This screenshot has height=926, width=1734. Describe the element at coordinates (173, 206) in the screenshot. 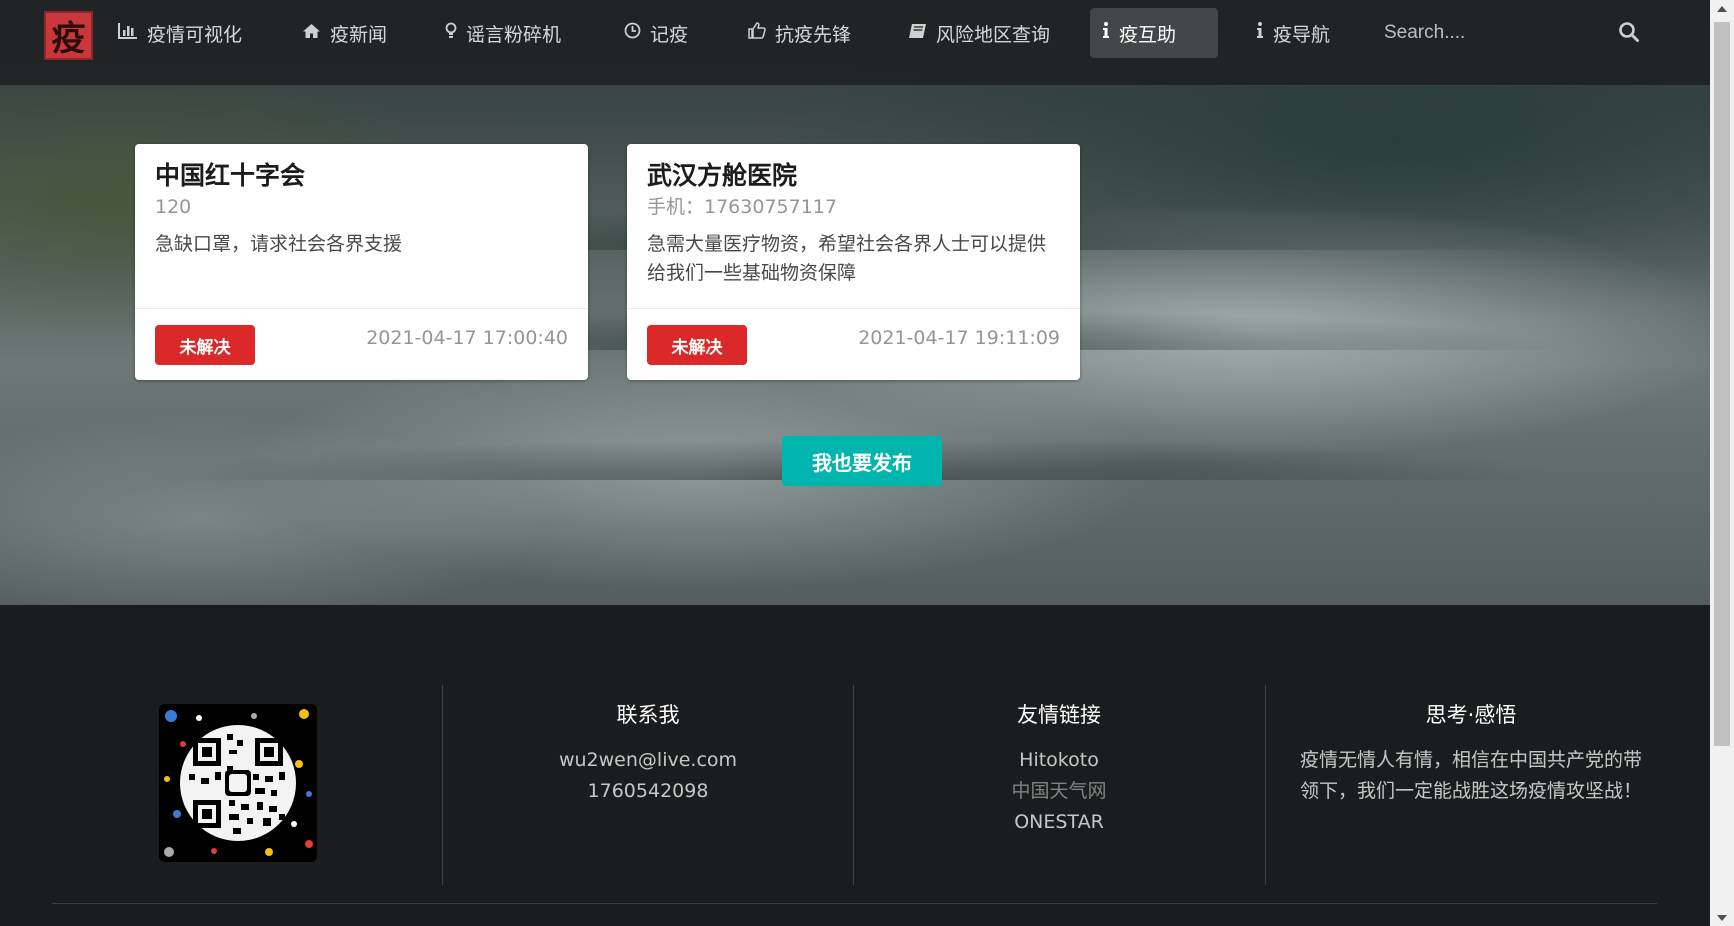

I see `card-contact: 120` at that location.